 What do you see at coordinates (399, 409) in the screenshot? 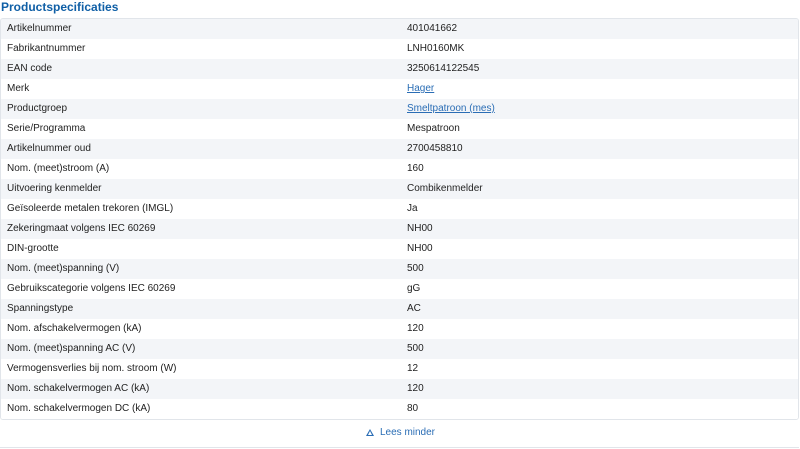
I see `spec-row-schakelvermogen-dc: Nom. schakelvermogen DC (kA) 80` at bounding box center [399, 409].